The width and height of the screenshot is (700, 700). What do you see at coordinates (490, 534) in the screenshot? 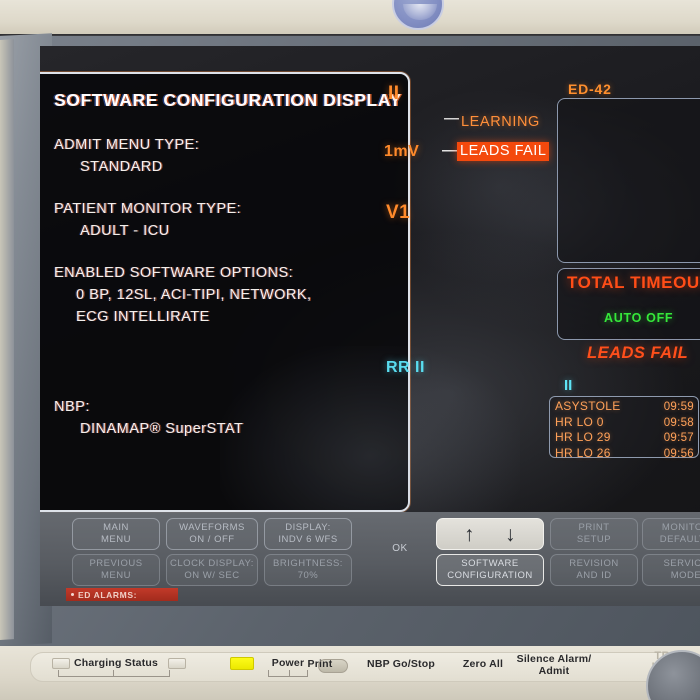
I see `softkey-scroll-arrows: ↑ ↓` at bounding box center [490, 534].